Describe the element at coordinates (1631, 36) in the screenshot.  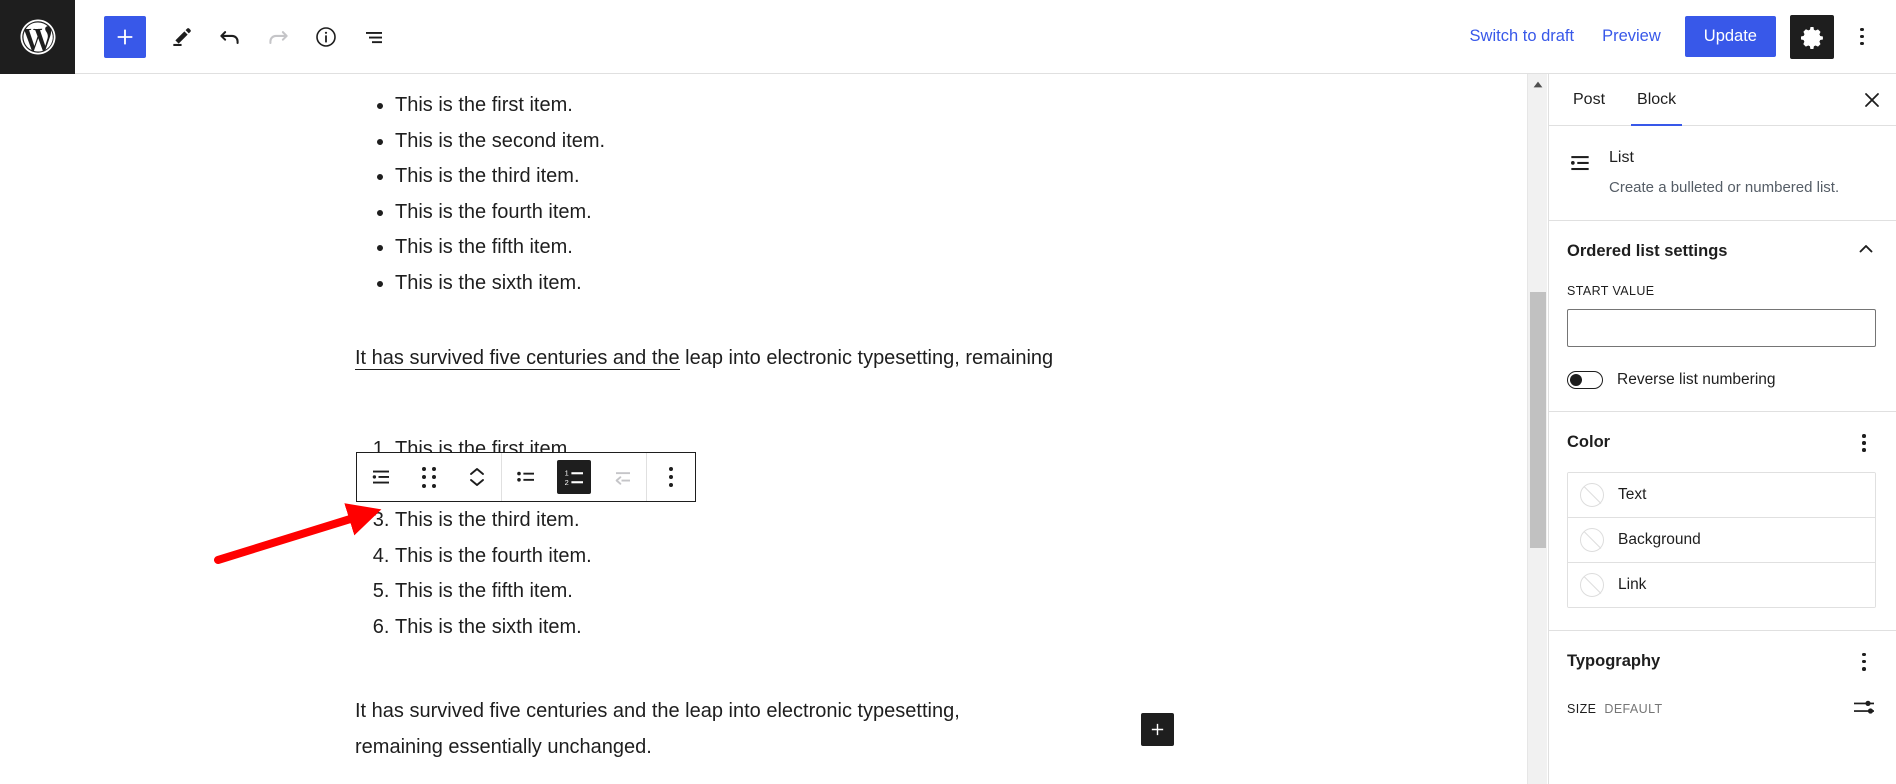
I see `preview-button: Preview` at that location.